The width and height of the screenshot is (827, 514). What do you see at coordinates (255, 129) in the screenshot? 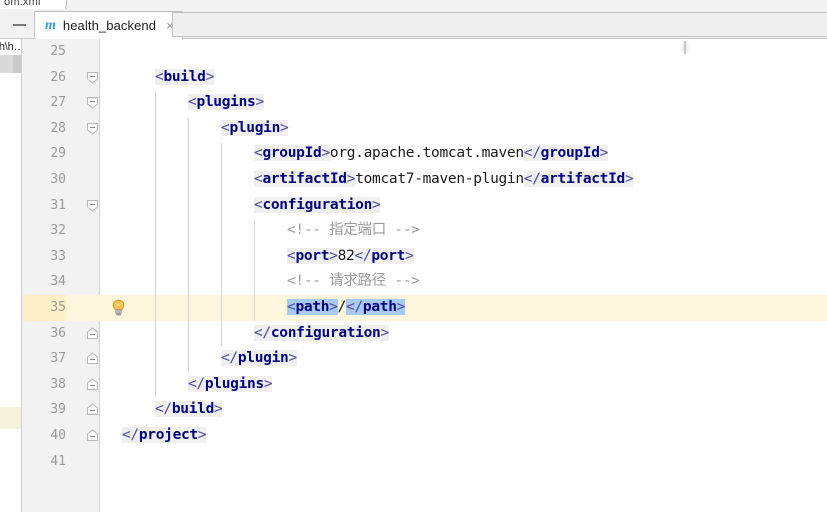
I see `code-text: <plugin>` at bounding box center [255, 129].